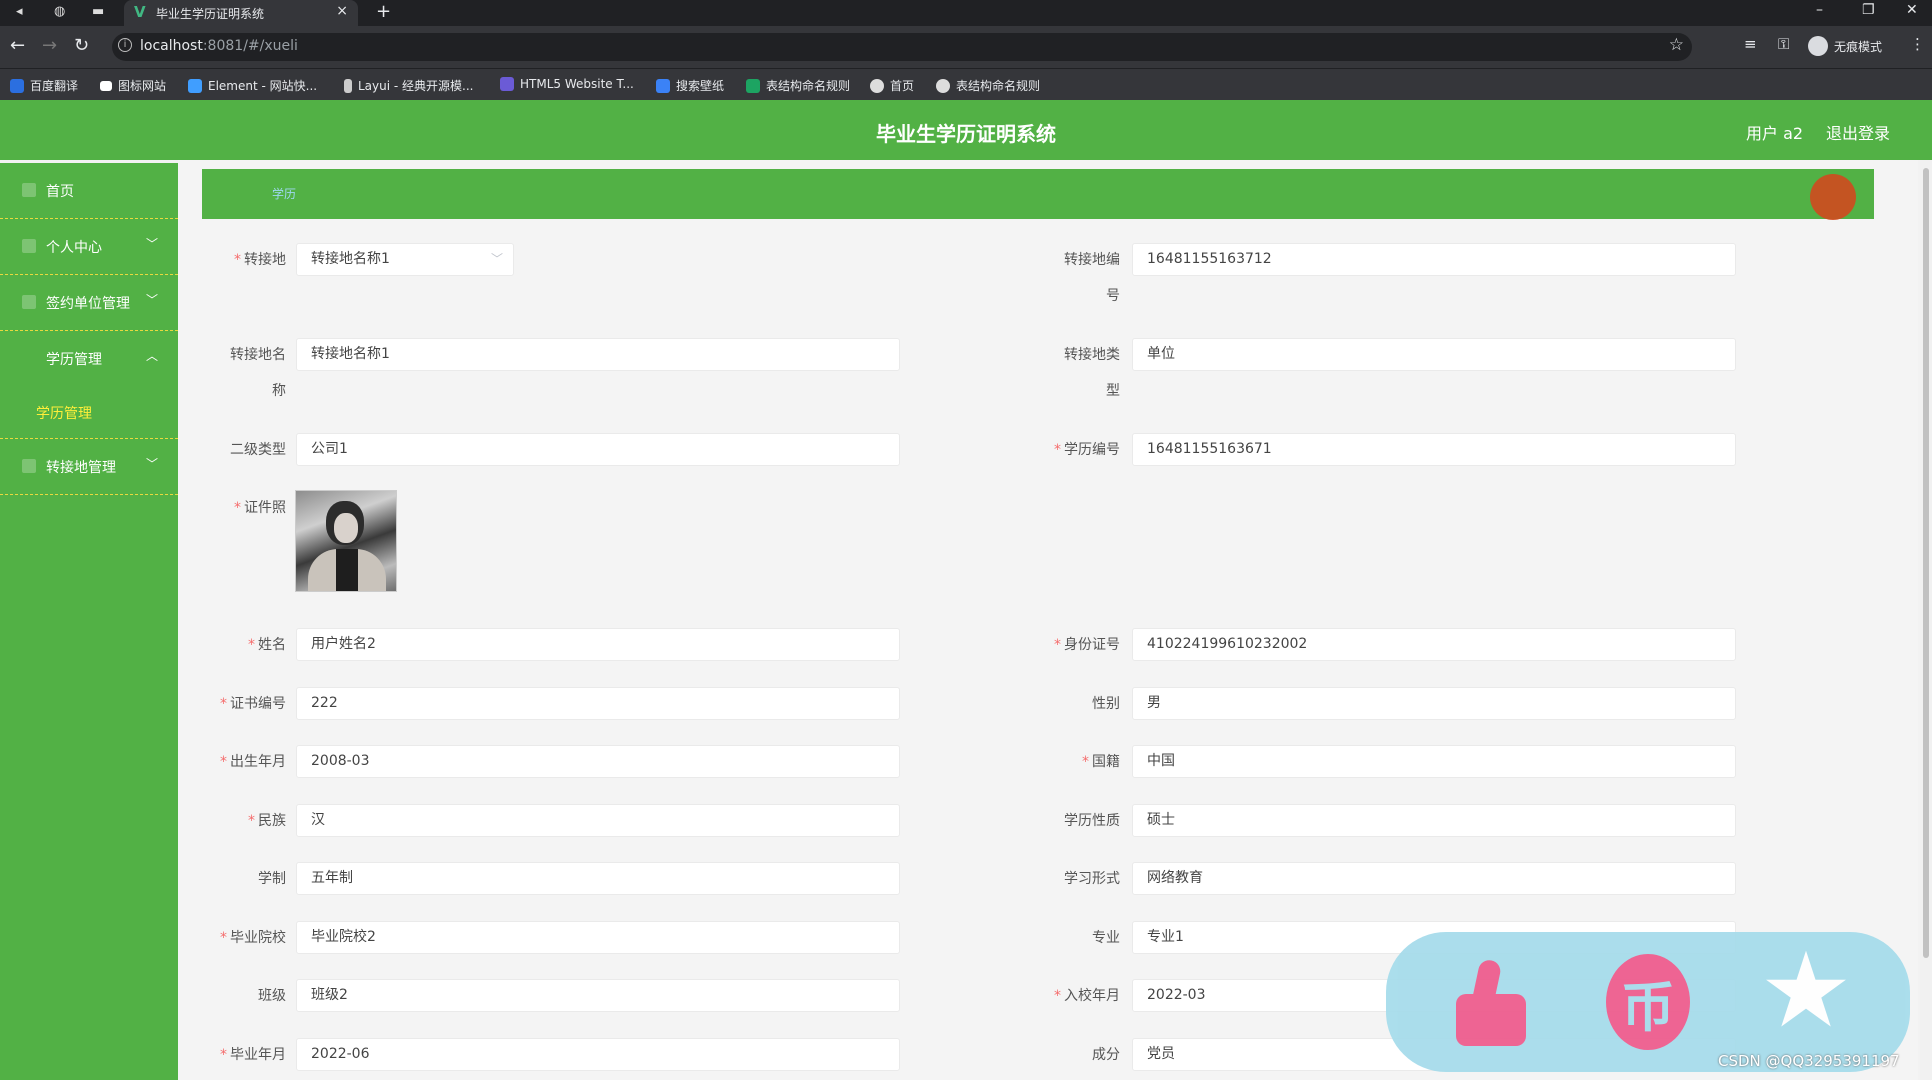 This screenshot has height=1080, width=1932. I want to click on current-user: 用户 a2, so click(1775, 133).